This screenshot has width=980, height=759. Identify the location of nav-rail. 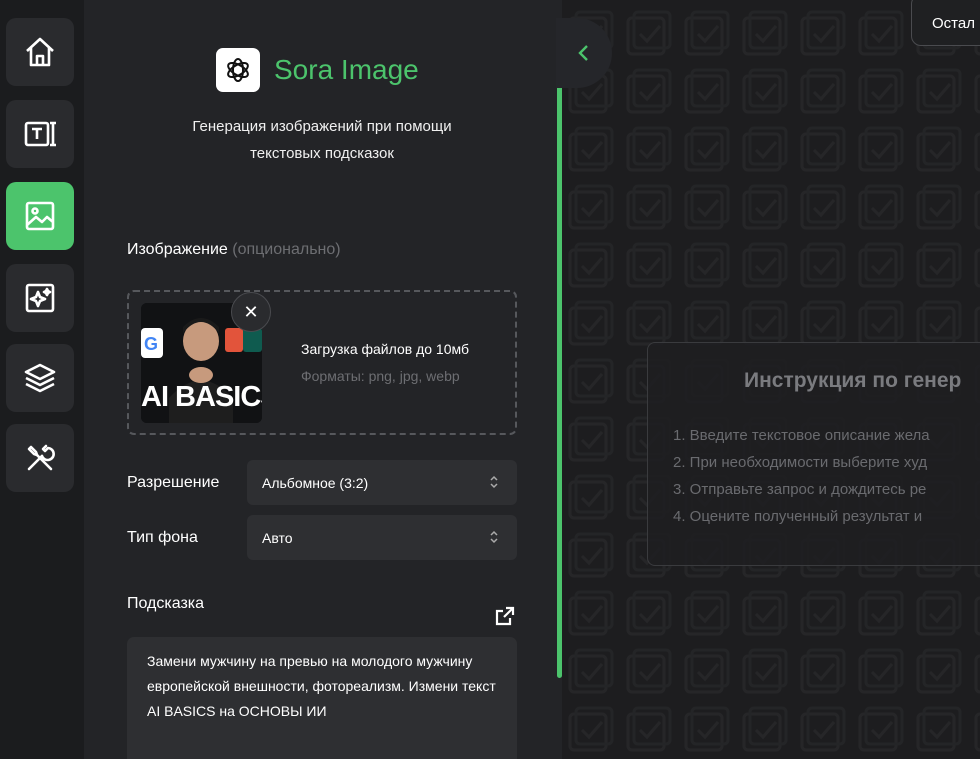
(42, 379).